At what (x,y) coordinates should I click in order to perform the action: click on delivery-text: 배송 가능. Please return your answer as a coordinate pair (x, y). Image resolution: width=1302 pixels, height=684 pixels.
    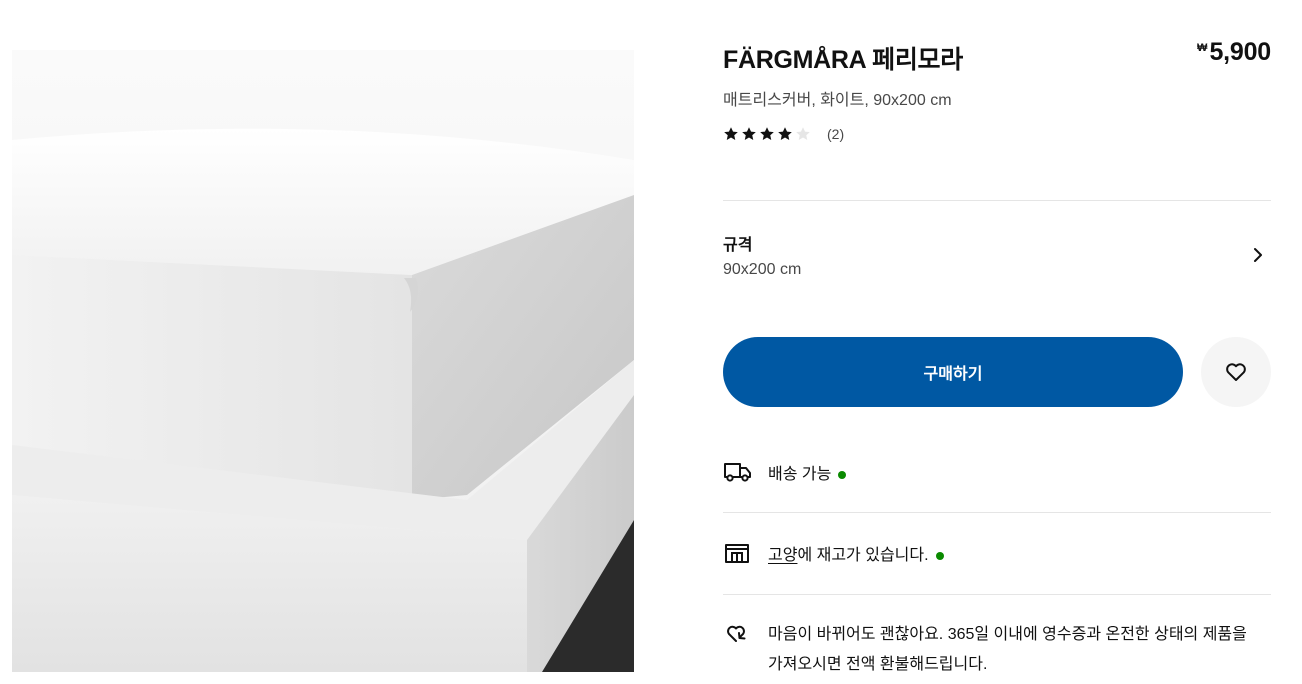
    Looking at the image, I should click on (807, 472).